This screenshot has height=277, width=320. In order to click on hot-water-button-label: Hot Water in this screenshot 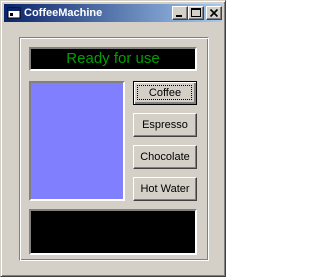, I will do `click(165, 189)`.